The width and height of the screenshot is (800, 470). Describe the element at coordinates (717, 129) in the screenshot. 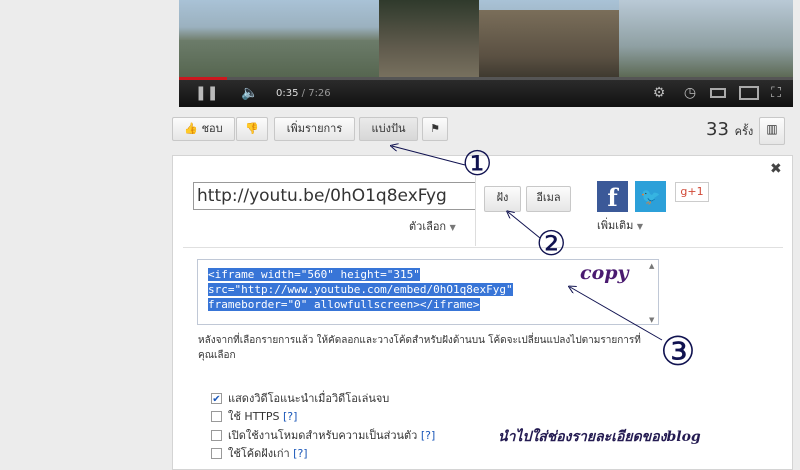

I see `view-count-number: 33` at that location.